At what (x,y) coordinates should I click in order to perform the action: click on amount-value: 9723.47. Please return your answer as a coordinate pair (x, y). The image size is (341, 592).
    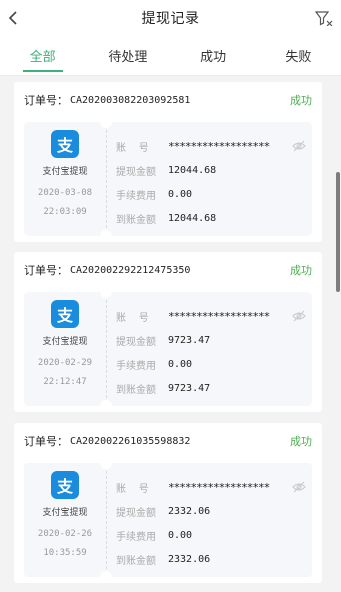
    Looking at the image, I should click on (189, 340).